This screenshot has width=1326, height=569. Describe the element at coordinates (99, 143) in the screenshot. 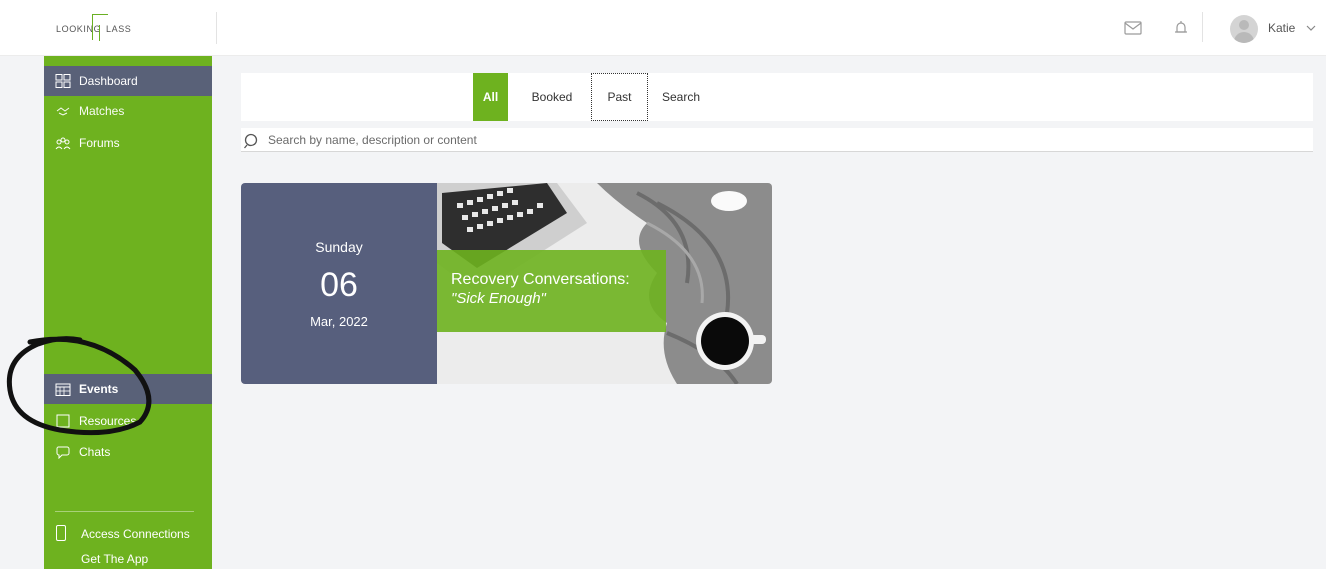

I see `sidebar-item-label: Forums` at that location.